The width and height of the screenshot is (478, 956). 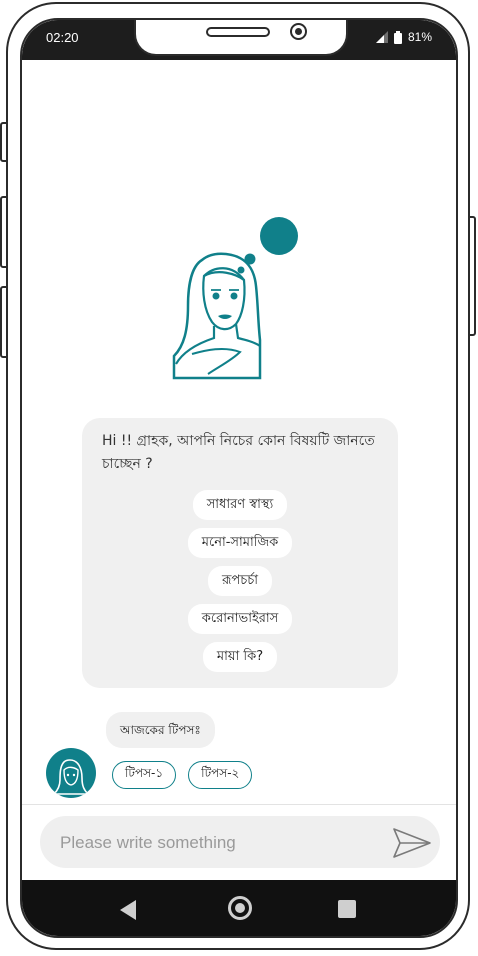 What do you see at coordinates (235, 298) in the screenshot?
I see `thinking-woman-illustration` at bounding box center [235, 298].